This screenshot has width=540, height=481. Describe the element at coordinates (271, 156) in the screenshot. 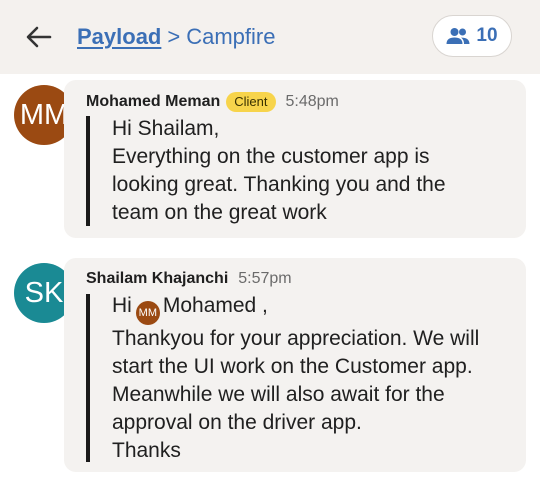

I see `message-line: Everything on the customer app is` at that location.